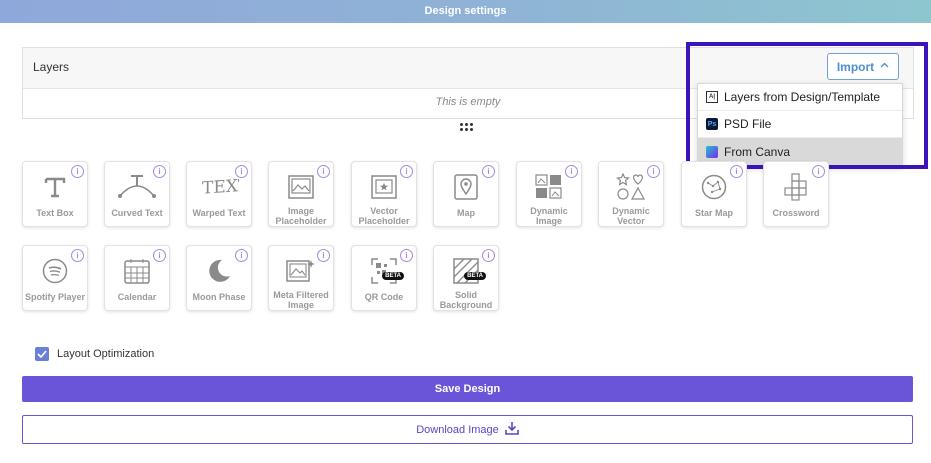 This screenshot has width=931, height=463. Describe the element at coordinates (807, 105) in the screenshot. I see `highlight-annotation-box` at that location.